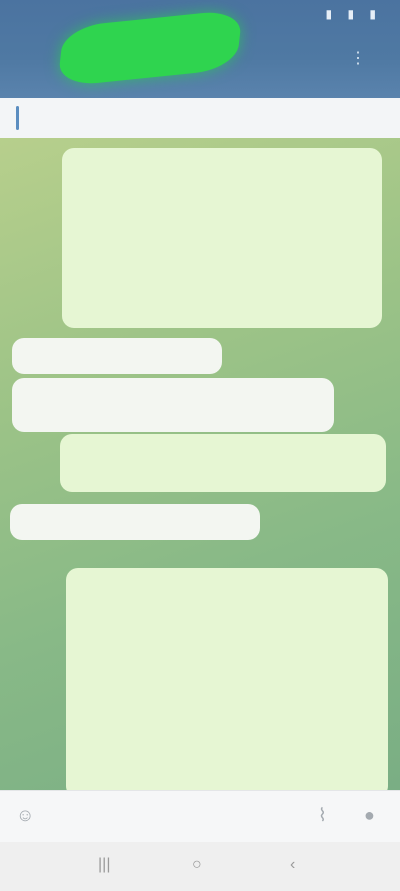 The image size is (400, 891). Describe the element at coordinates (353, 14) in the screenshot. I see `status-icons: ▮ ▮ ▮` at that location.